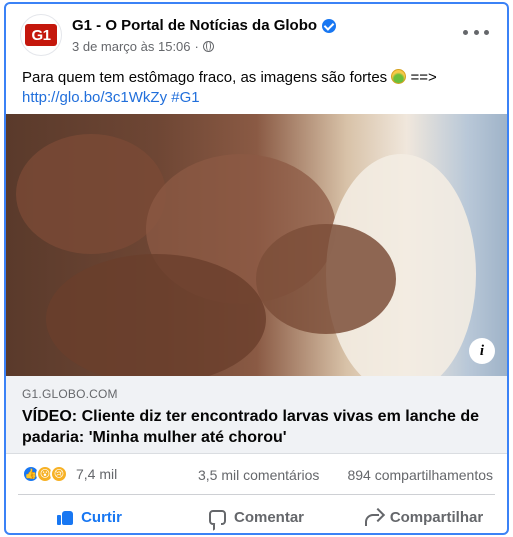  I want to click on post-url-link: http://glo.bo/3c1WkZy, so click(94, 97).